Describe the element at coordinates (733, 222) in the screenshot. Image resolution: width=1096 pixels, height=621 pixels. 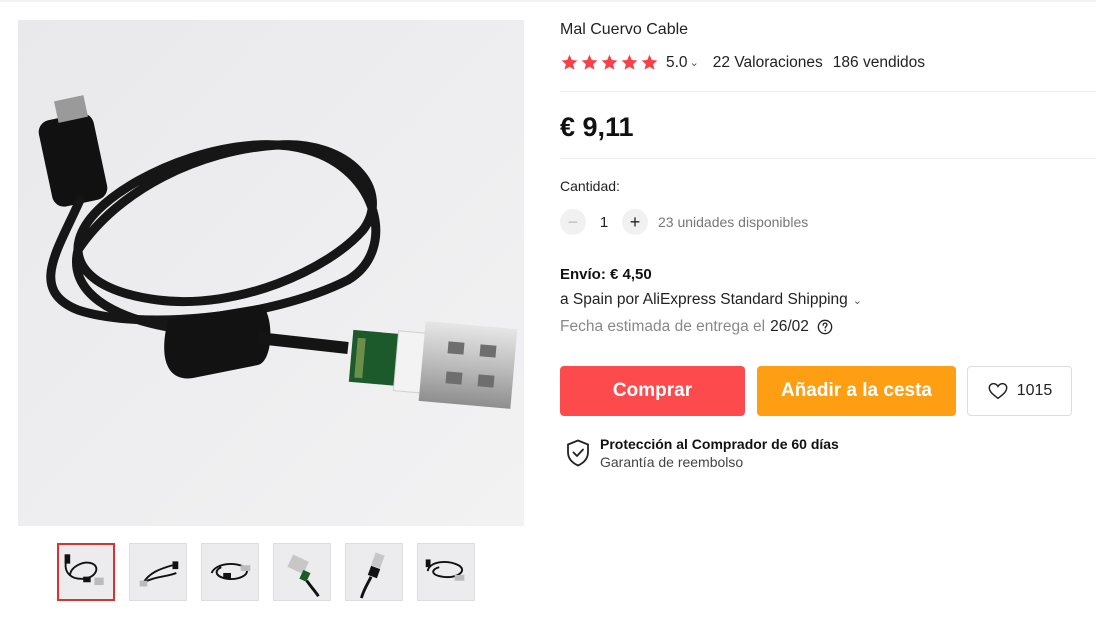
I see `stock-available: 23 unidades disponibles` at that location.